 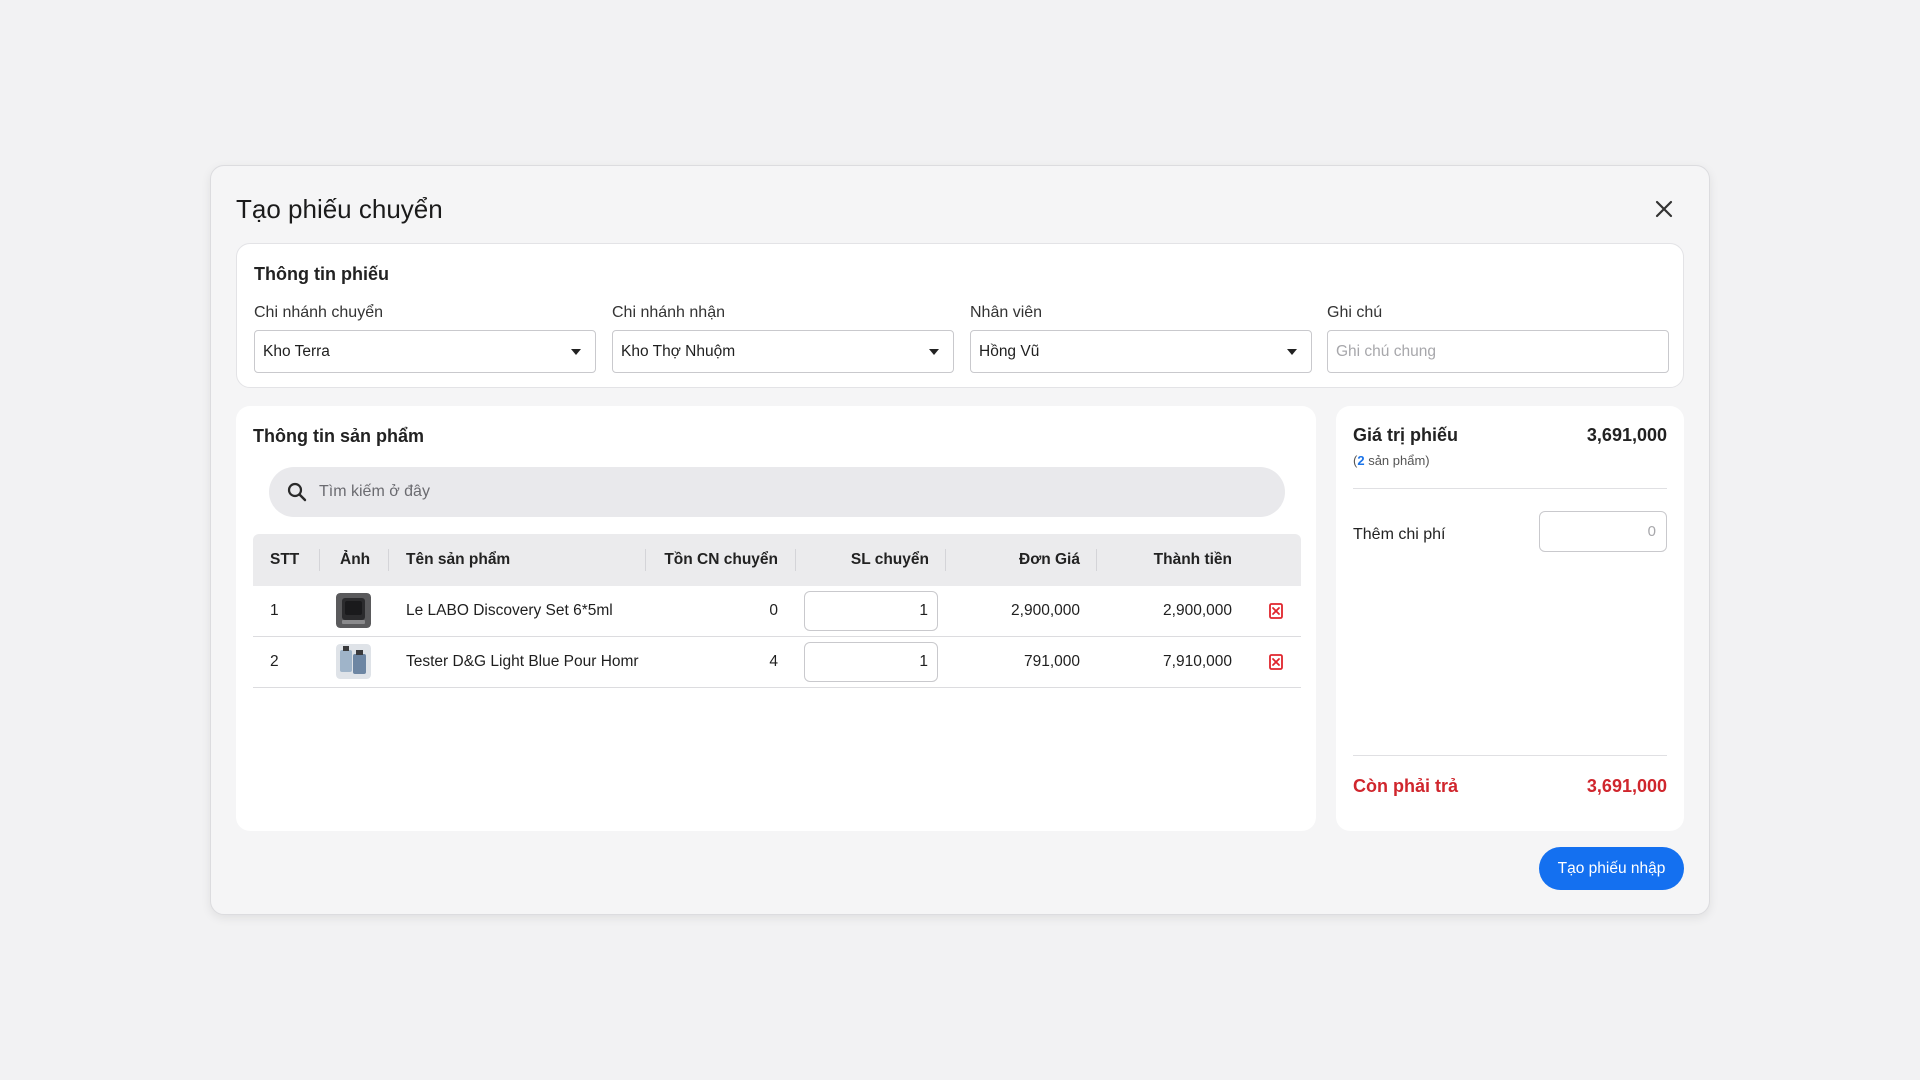 What do you see at coordinates (773, 610) in the screenshot?
I see `row-stock: 0` at bounding box center [773, 610].